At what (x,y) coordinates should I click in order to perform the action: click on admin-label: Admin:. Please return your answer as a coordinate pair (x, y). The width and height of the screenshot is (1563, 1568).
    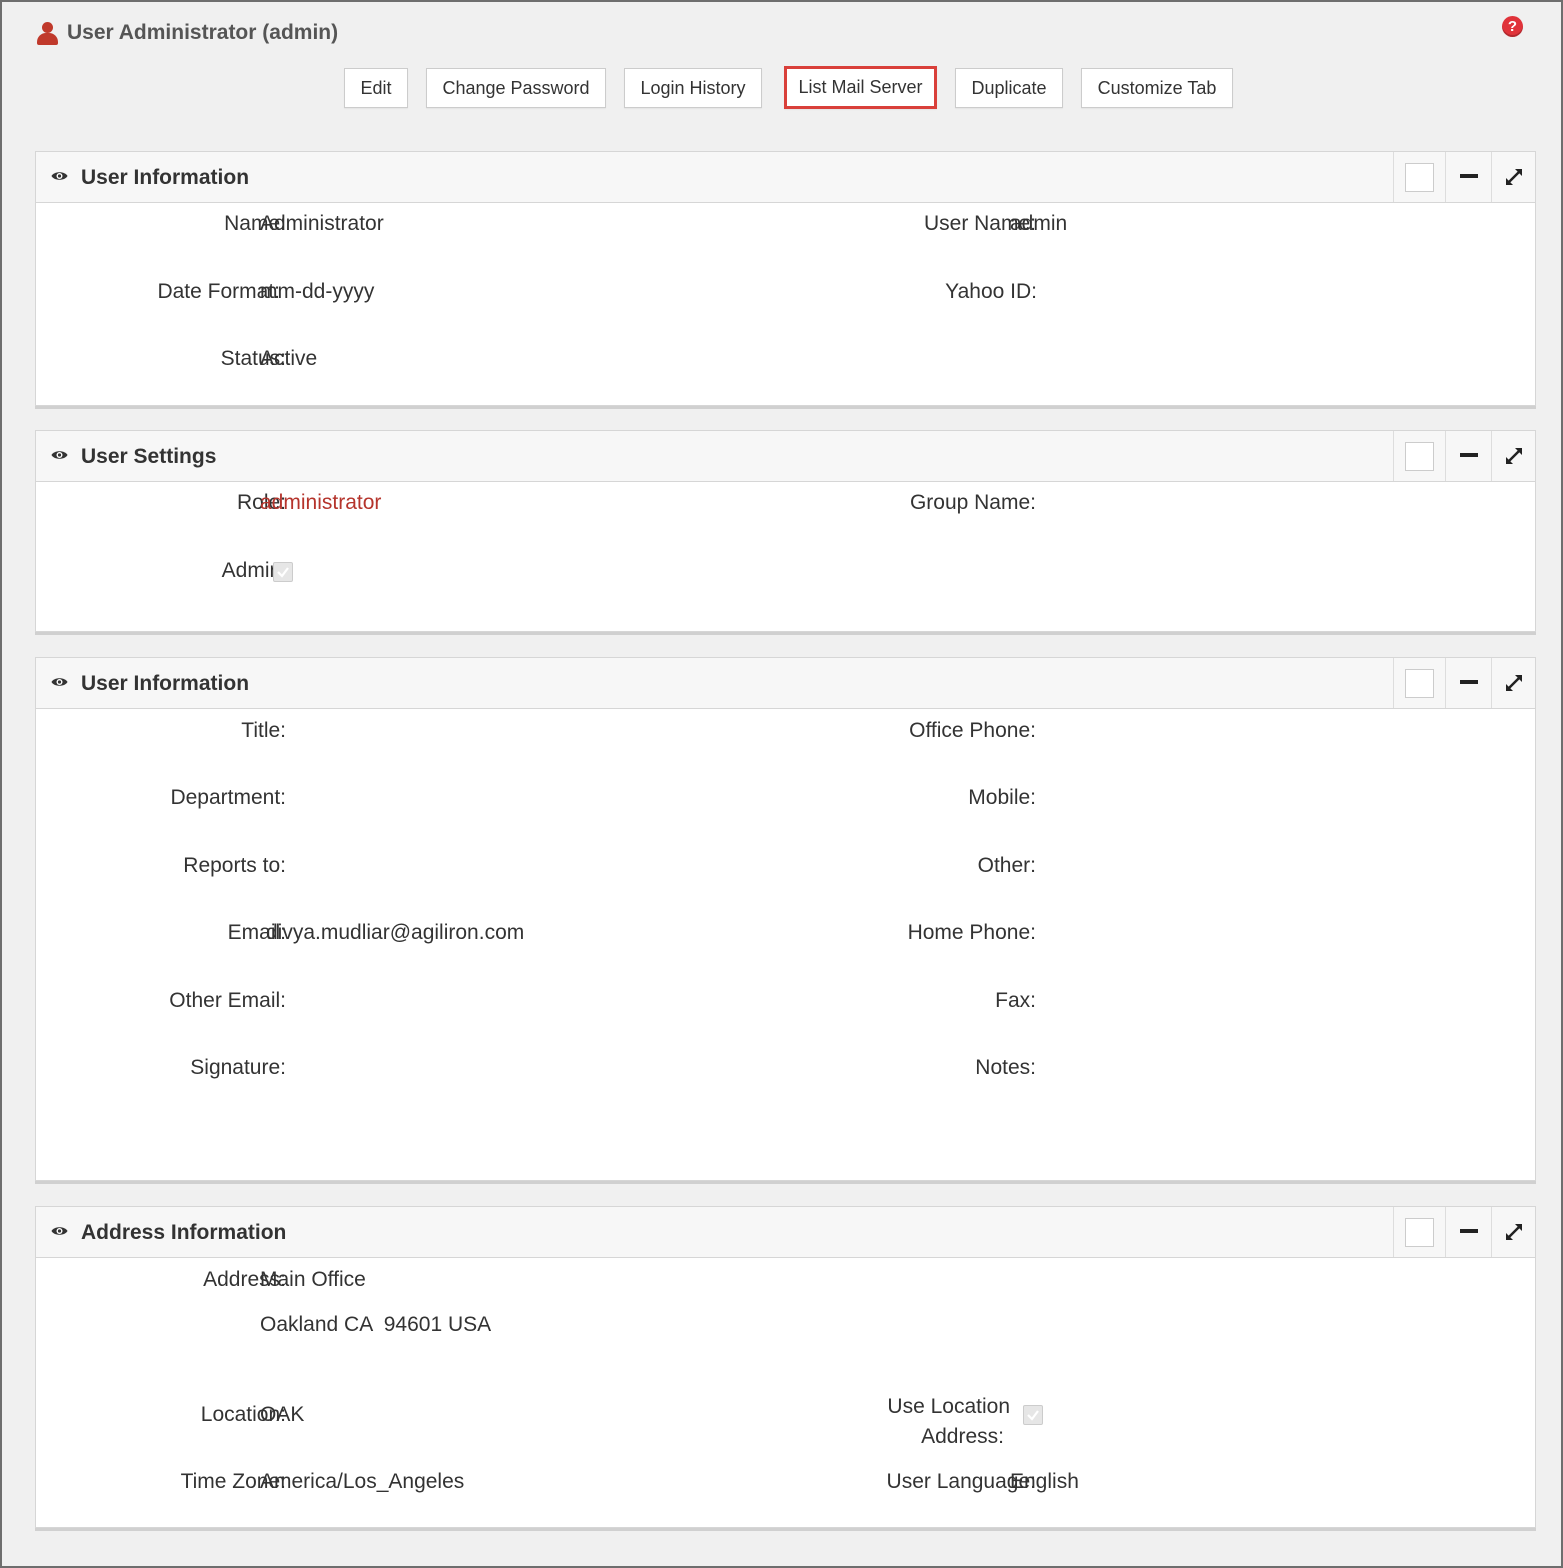
    Looking at the image, I should click on (254, 570).